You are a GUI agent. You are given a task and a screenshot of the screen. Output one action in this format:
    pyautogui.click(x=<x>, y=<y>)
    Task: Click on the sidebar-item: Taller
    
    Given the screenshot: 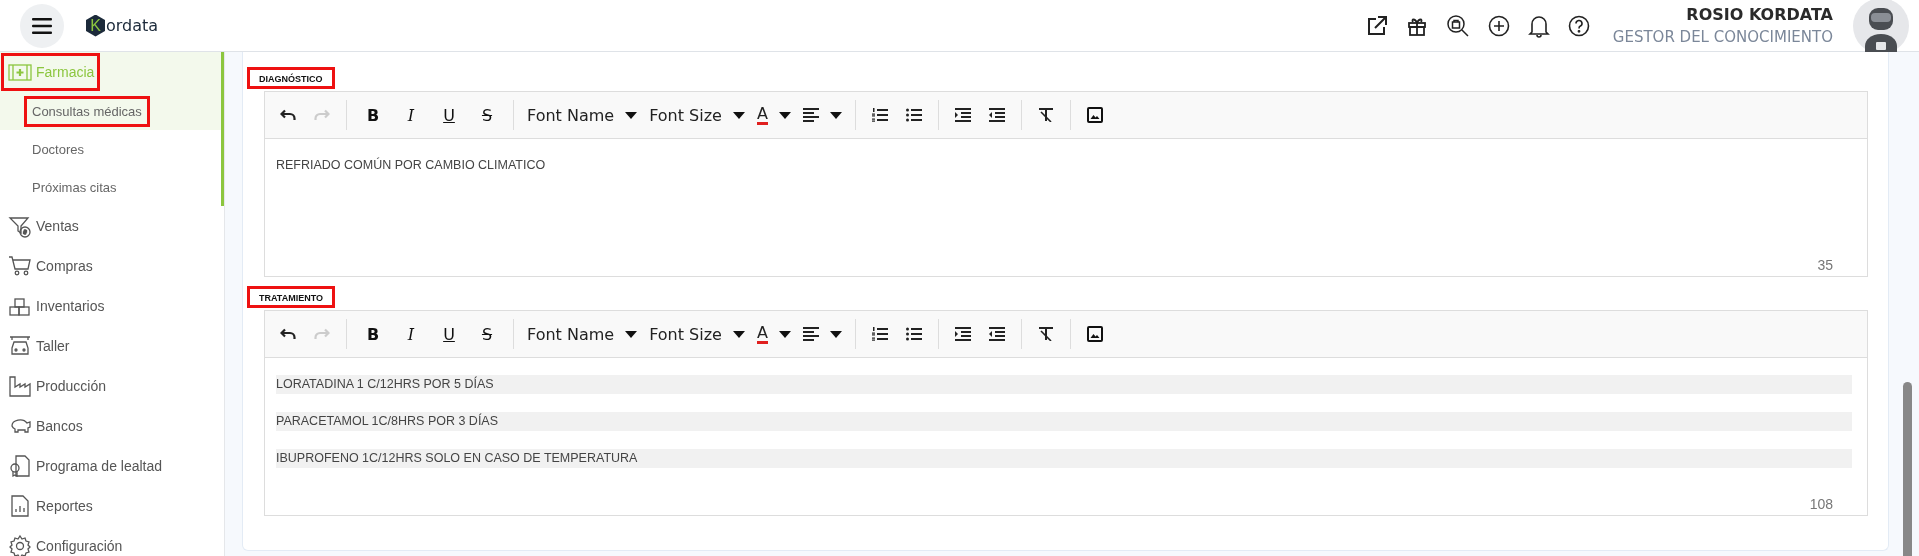 What is the action you would take?
    pyautogui.click(x=110, y=346)
    